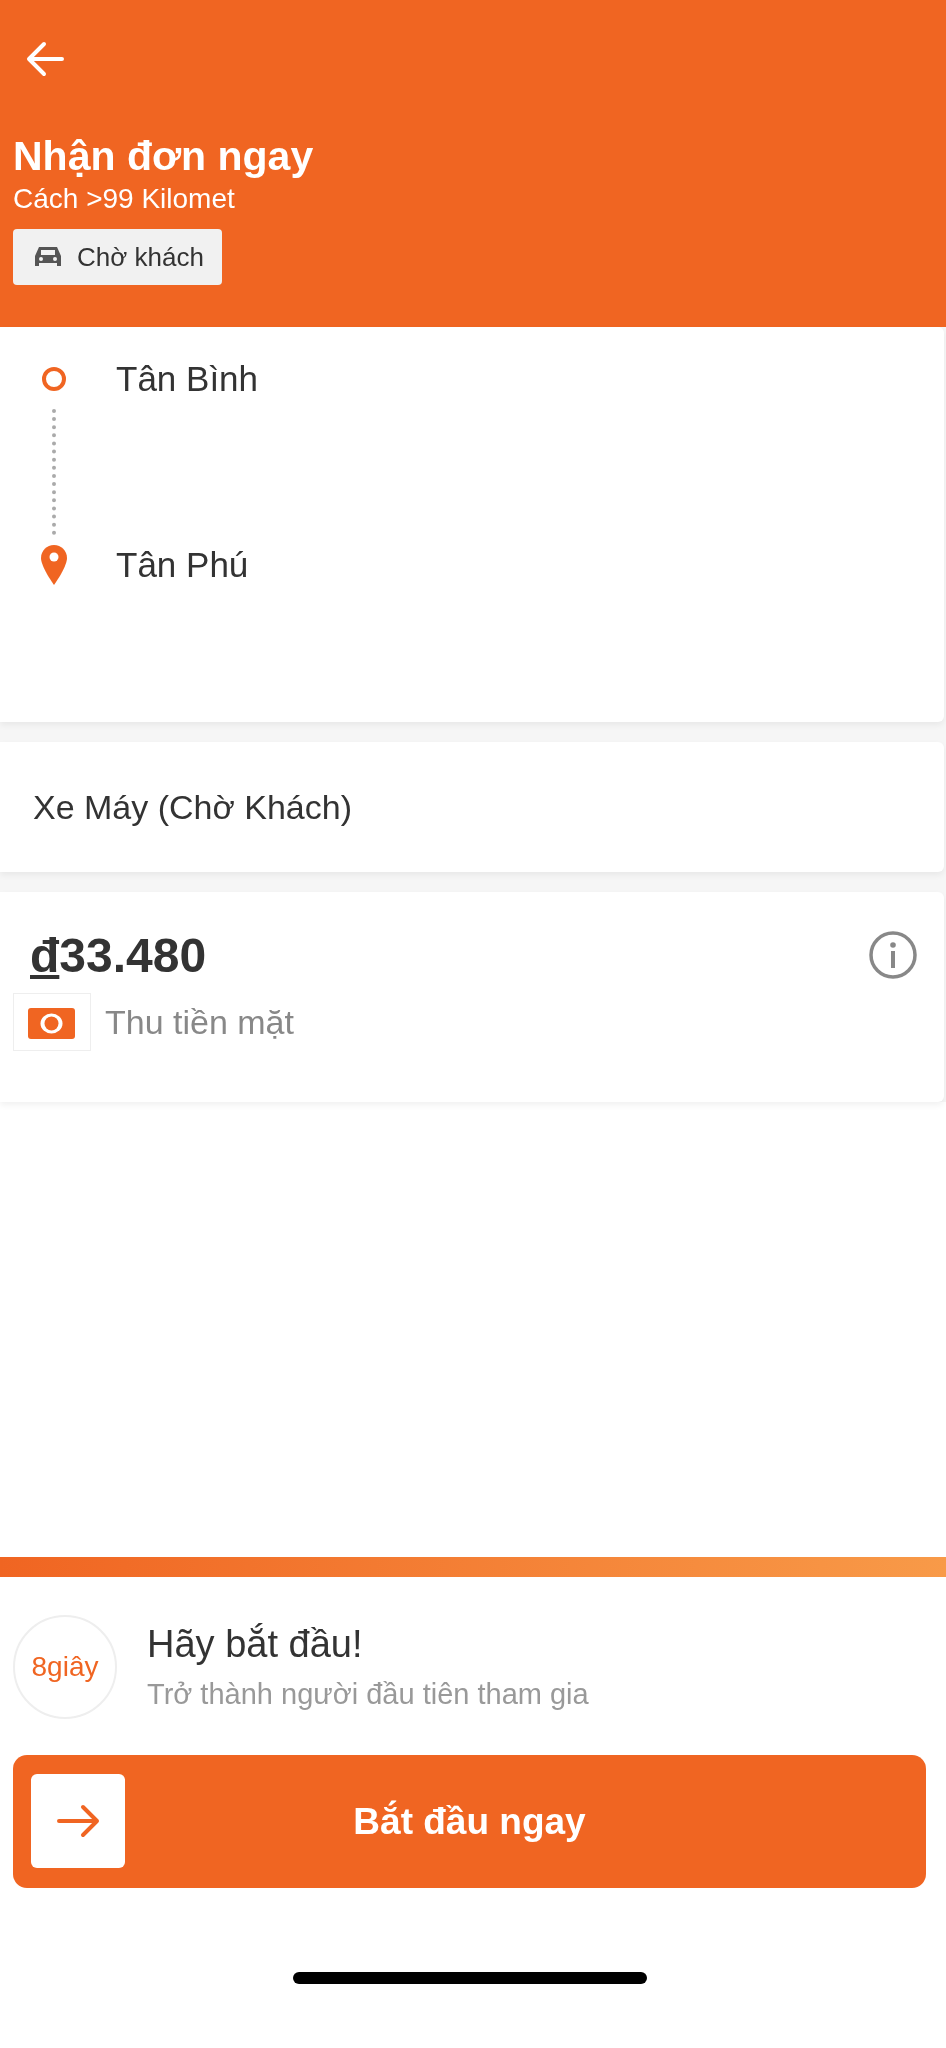 This screenshot has width=946, height=2048. I want to click on start-button: Bắt đầu ngay, so click(469, 1821).